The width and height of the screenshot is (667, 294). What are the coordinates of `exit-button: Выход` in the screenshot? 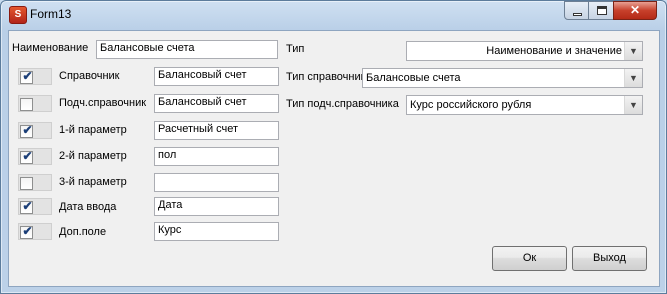 It's located at (609, 258).